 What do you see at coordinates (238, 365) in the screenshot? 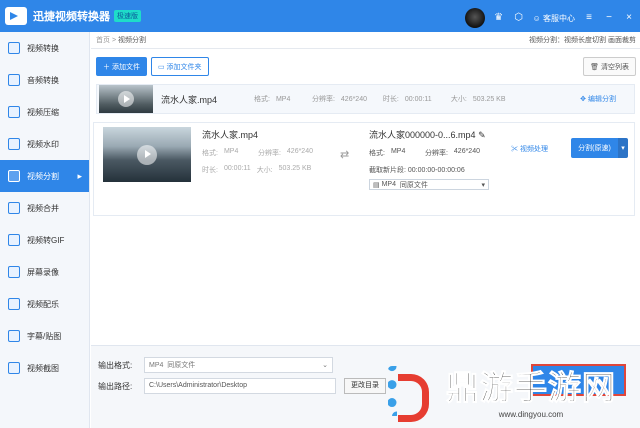
I see `output-format-dropdown: MP4 同原文件 ⌄` at bounding box center [238, 365].